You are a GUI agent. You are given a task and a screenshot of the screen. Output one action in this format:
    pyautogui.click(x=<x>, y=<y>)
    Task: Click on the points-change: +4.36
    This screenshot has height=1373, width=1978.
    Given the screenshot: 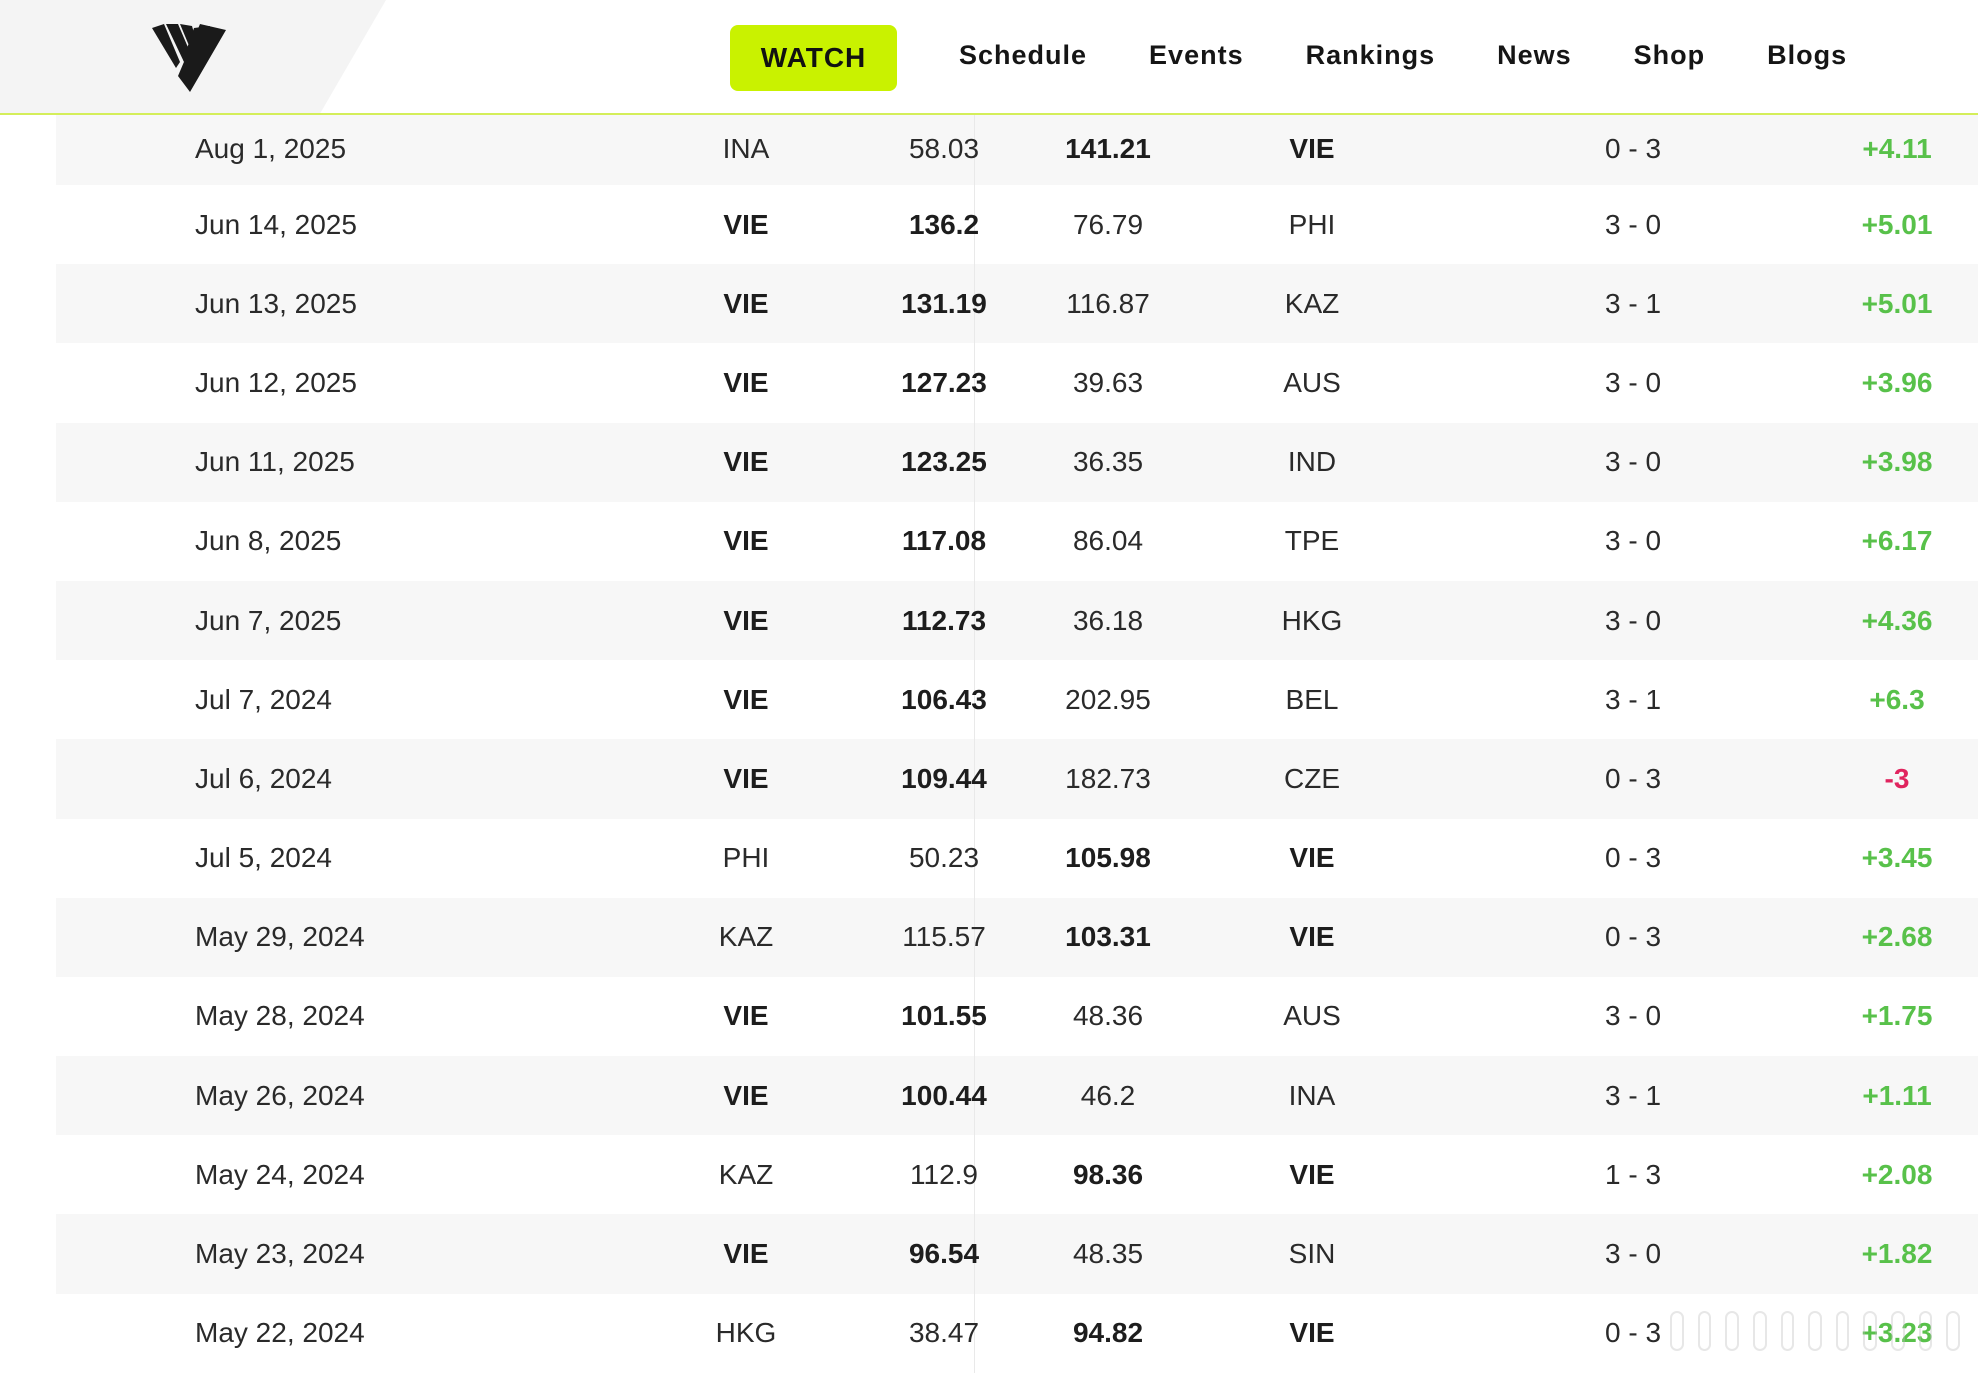 What is the action you would take?
    pyautogui.click(x=1897, y=620)
    